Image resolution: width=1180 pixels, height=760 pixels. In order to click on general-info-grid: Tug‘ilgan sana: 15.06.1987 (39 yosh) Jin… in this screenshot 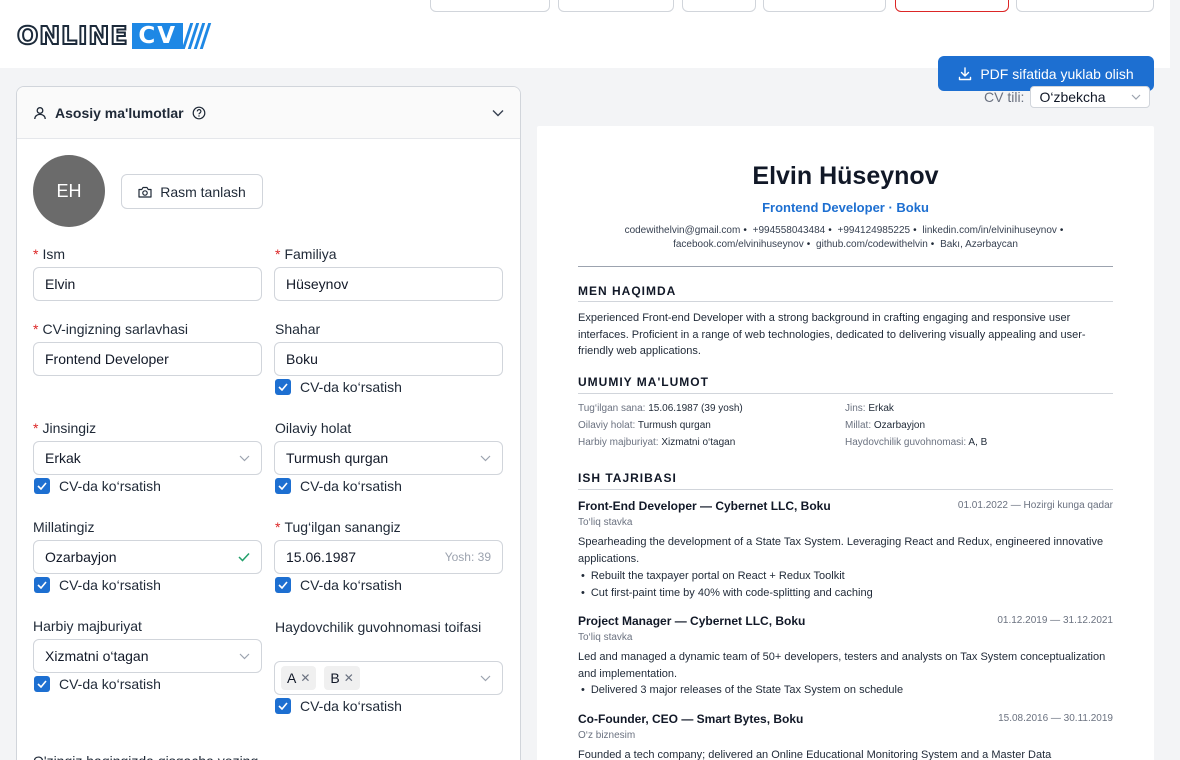, I will do `click(845, 425)`.